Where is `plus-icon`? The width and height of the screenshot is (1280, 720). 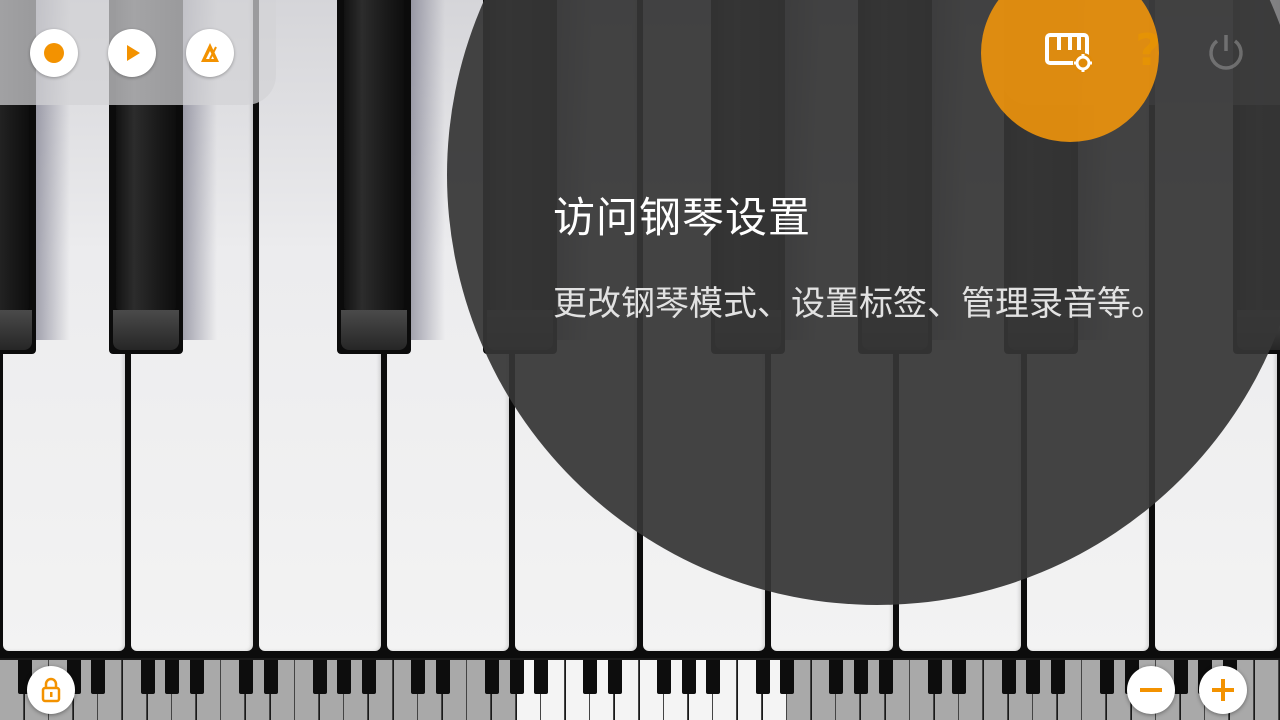
plus-icon is located at coordinates (1223, 690).